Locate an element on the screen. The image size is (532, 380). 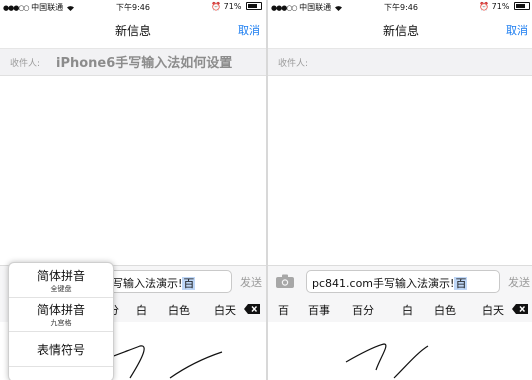
recipient-row: 收件人: iPhone6手写输入法如何设置 is located at coordinates (133, 62).